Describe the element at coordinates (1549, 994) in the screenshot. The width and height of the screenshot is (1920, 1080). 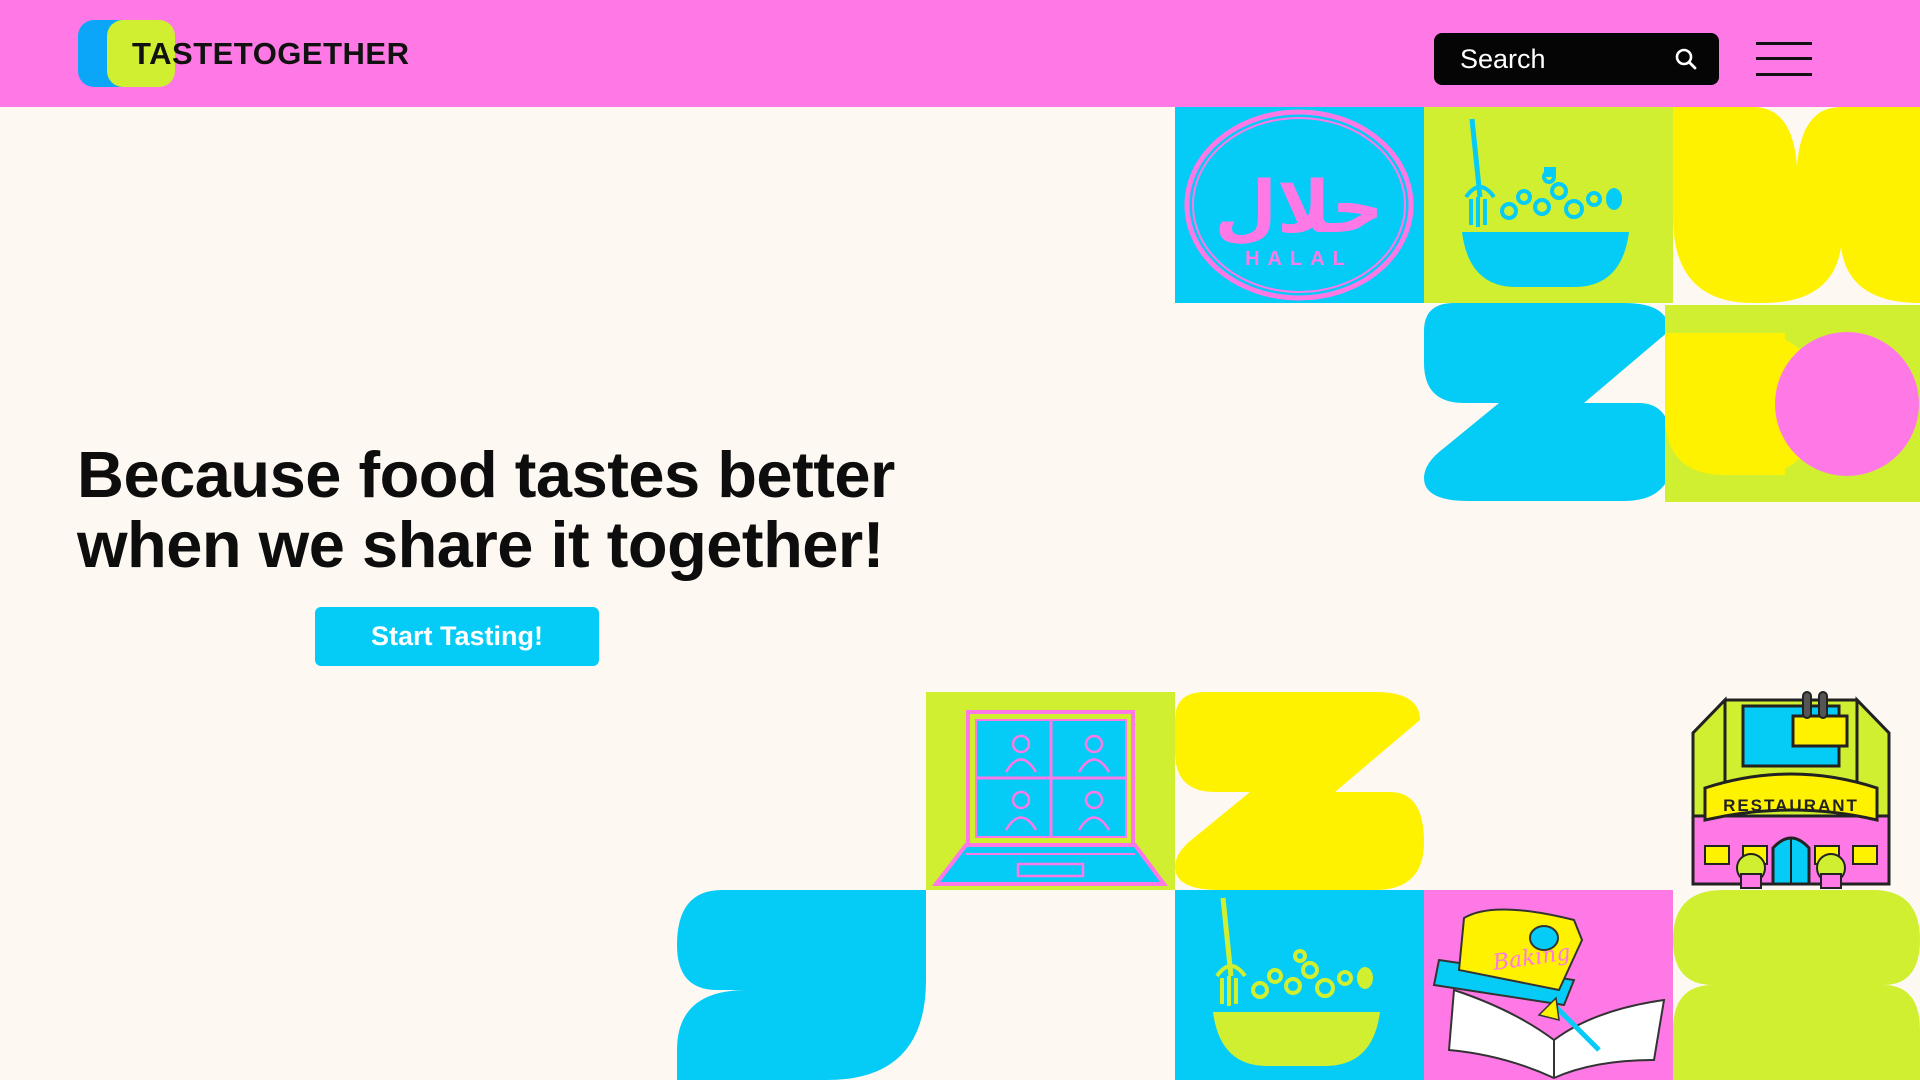
I see `baking-book-icon: Baking` at that location.